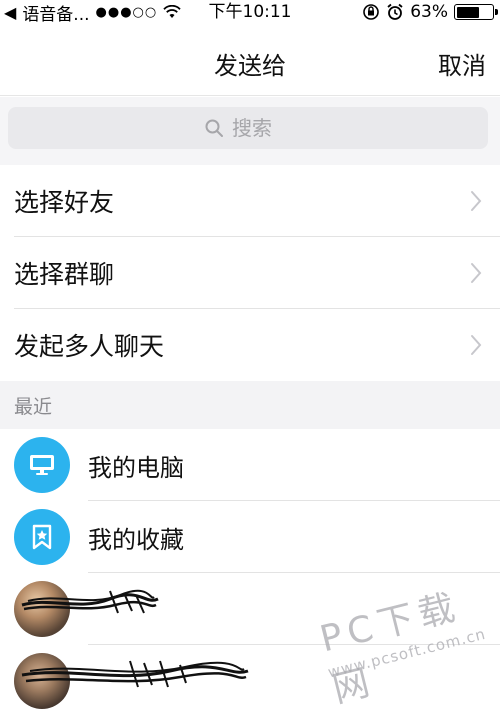  What do you see at coordinates (64, 274) in the screenshot?
I see `menu-item-label: 选择群聊` at bounding box center [64, 274].